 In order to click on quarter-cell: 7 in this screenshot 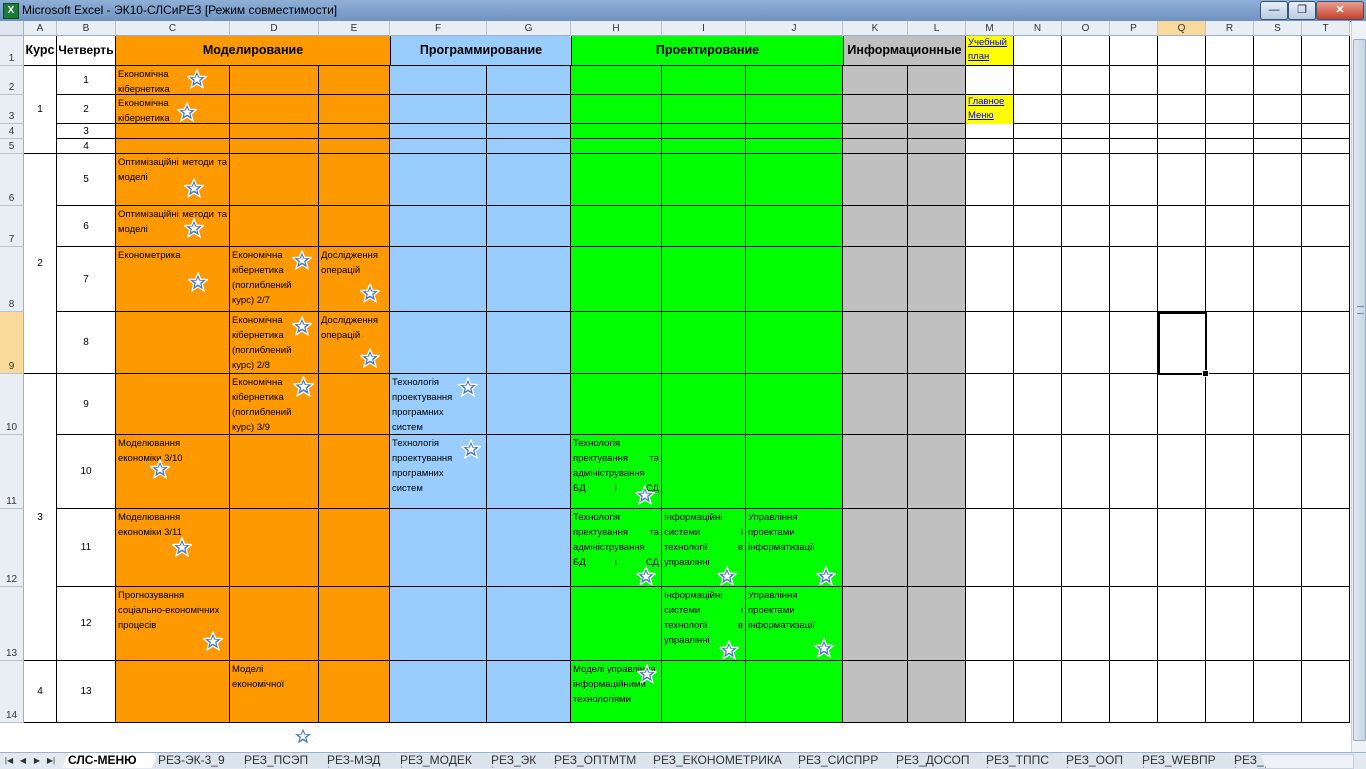, I will do `click(86, 279)`.